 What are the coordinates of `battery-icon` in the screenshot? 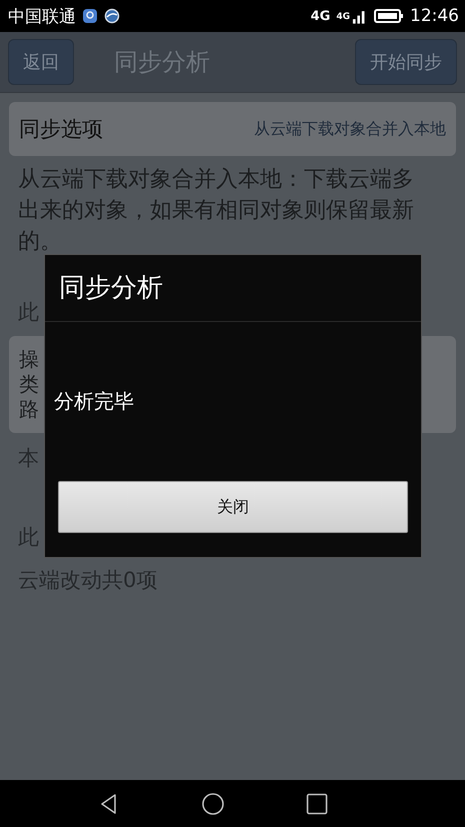 It's located at (389, 16).